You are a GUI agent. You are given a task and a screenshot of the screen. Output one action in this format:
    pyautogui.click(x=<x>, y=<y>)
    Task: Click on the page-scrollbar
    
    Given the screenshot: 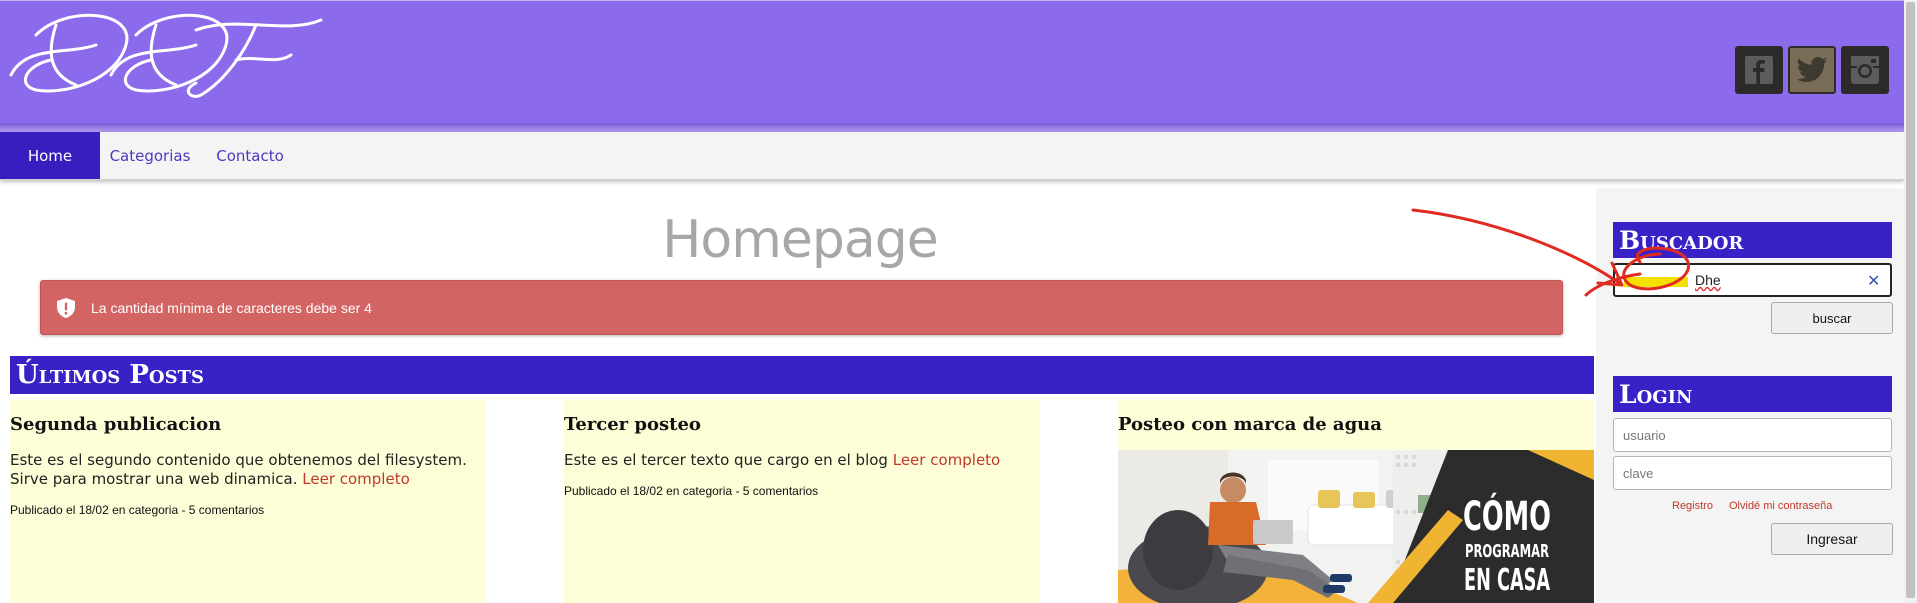 What is the action you would take?
    pyautogui.click(x=1910, y=301)
    